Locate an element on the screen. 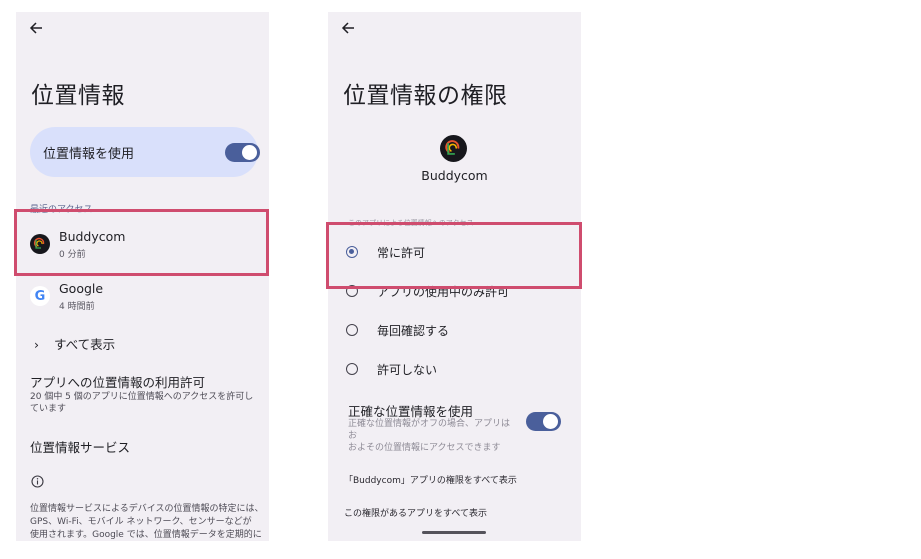  recent-app-row-buddycom: Buddycom 0 分前 is located at coordinates (143, 244).